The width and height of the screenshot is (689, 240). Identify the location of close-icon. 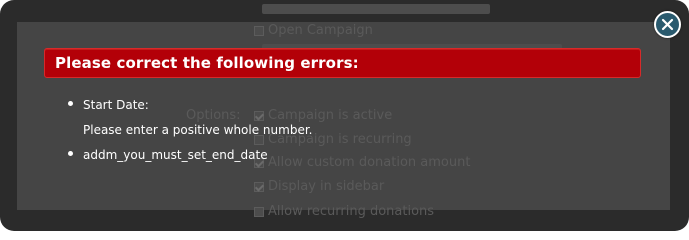
(667, 24).